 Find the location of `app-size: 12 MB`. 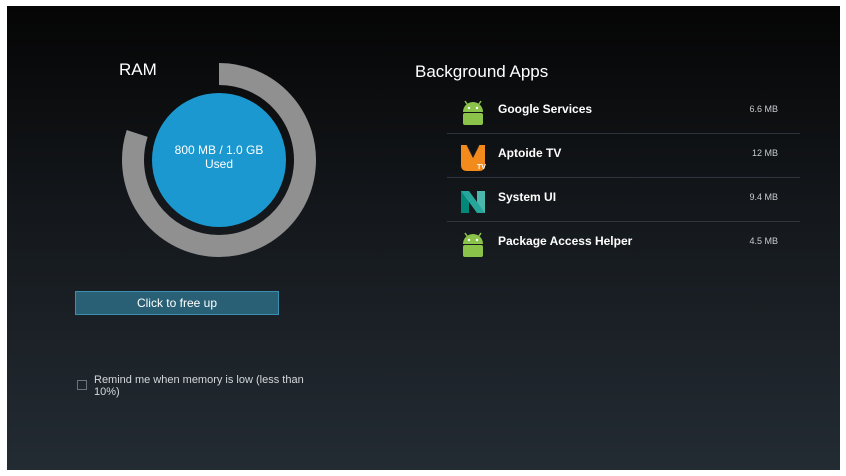

app-size: 12 MB is located at coordinates (764, 153).